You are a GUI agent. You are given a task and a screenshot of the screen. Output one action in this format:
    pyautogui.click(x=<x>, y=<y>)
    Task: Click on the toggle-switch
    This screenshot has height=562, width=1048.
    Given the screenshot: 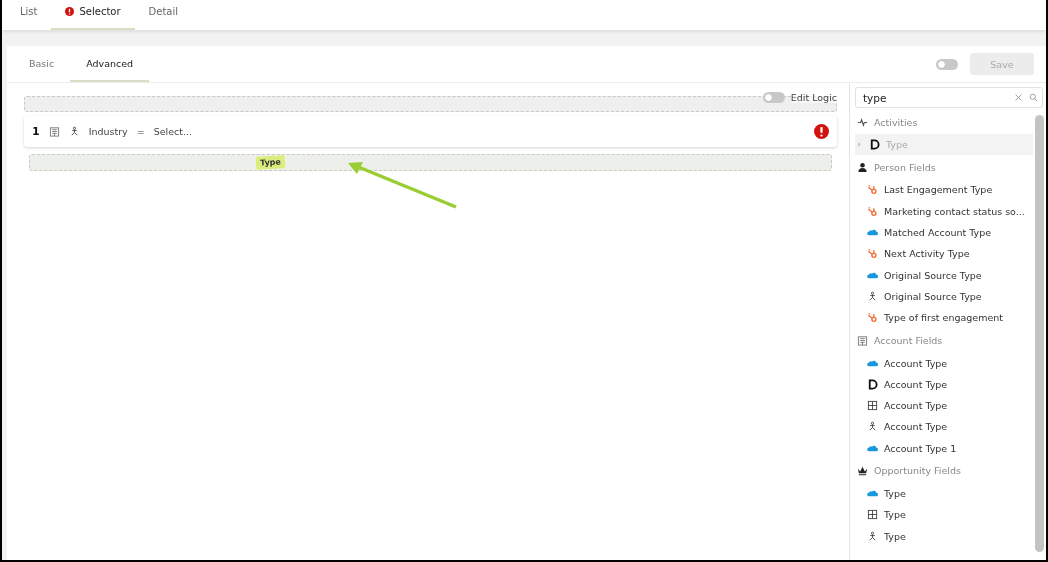 What is the action you would take?
    pyautogui.click(x=947, y=64)
    